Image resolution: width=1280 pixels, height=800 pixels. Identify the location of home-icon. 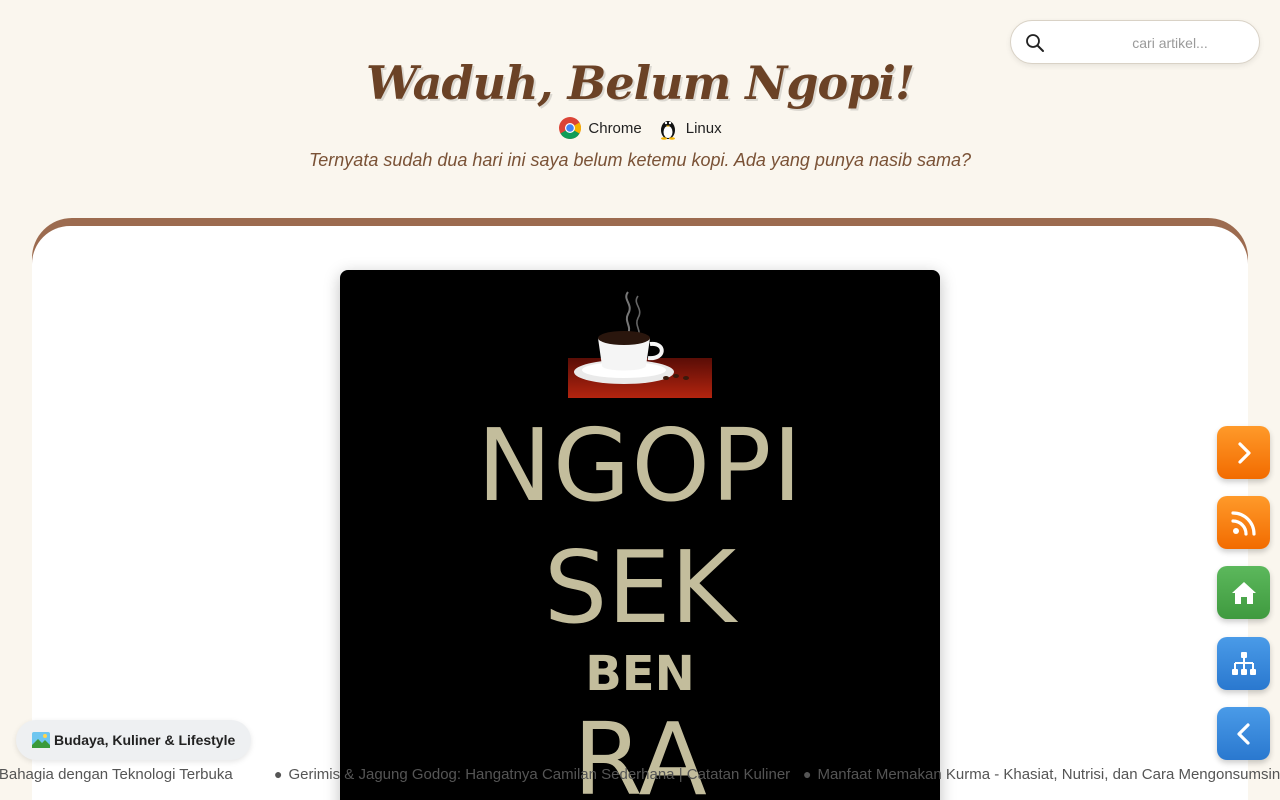
(1243, 592).